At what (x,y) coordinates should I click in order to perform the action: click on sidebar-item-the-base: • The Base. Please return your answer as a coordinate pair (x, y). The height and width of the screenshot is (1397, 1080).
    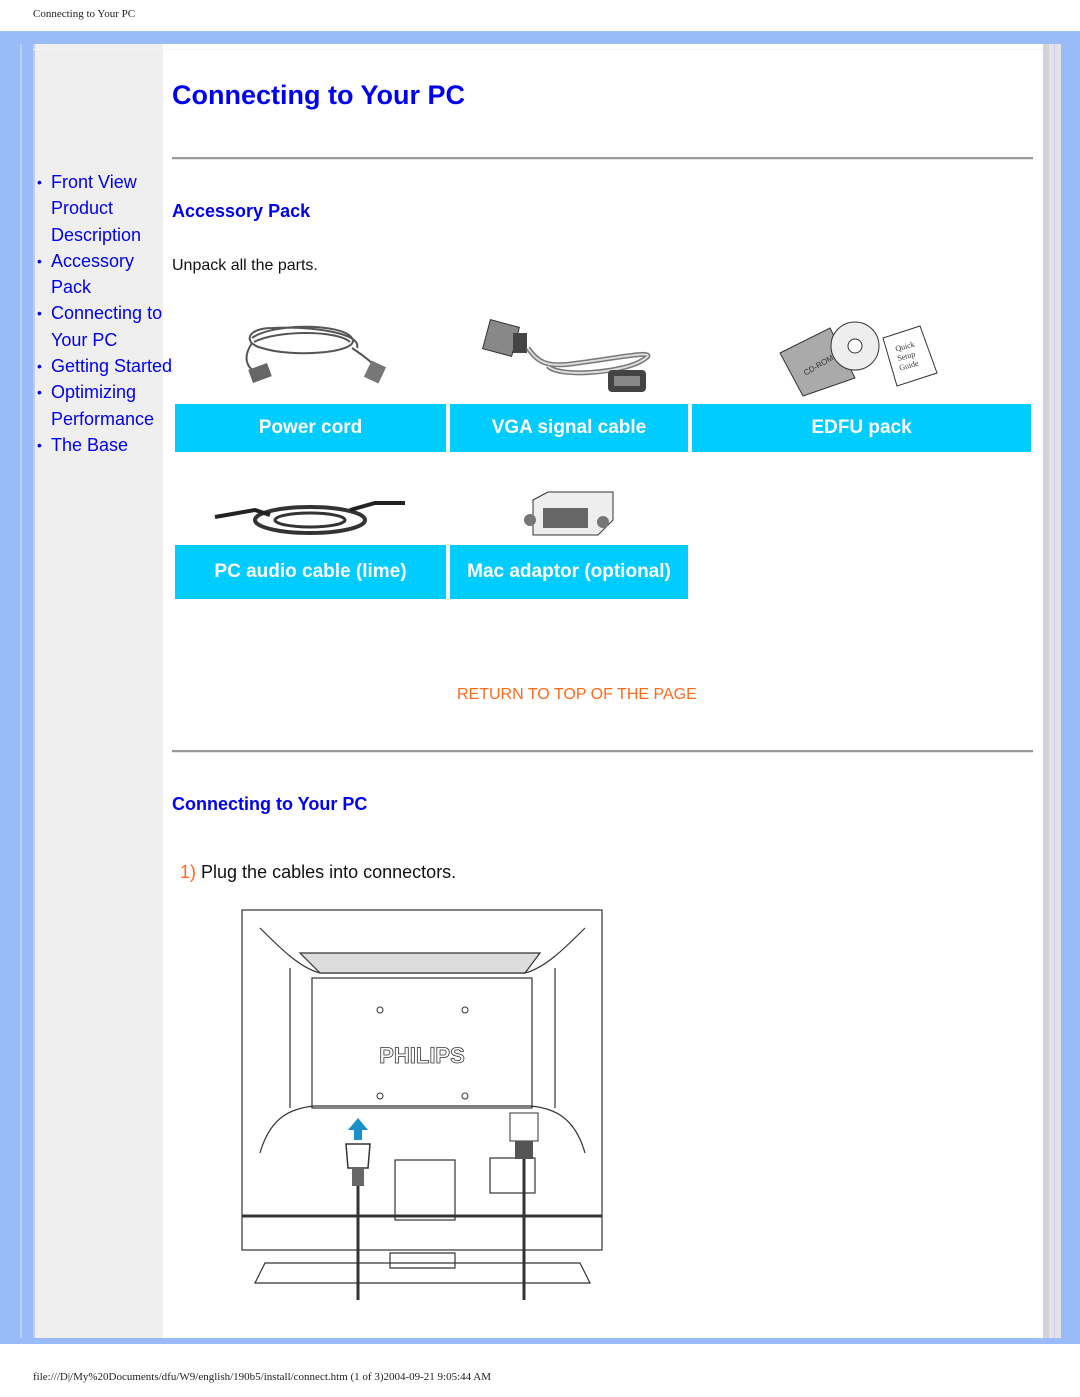
    Looking at the image, I should click on (104, 445).